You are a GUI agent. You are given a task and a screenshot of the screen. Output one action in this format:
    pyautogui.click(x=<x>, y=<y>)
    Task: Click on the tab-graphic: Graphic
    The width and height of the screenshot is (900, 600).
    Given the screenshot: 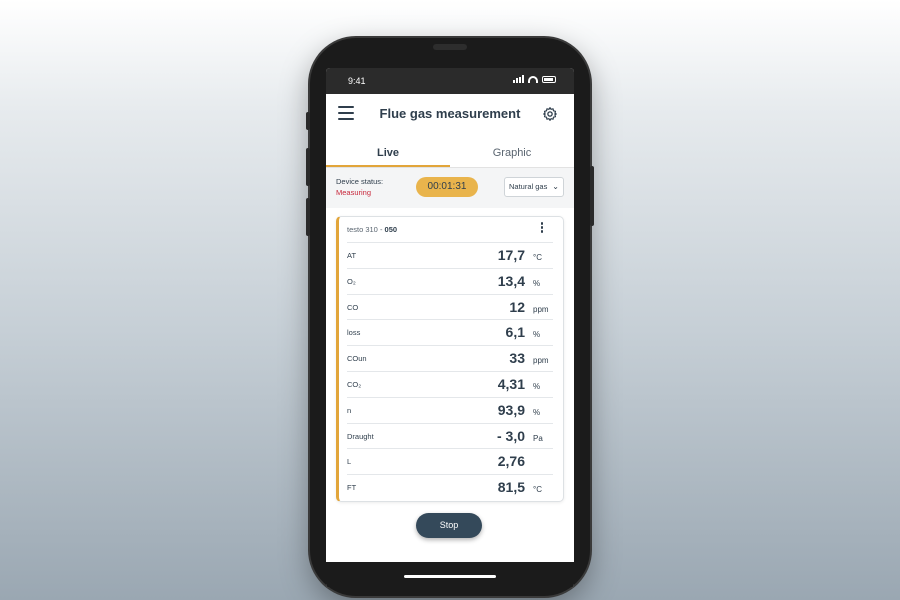 What is the action you would take?
    pyautogui.click(x=512, y=152)
    